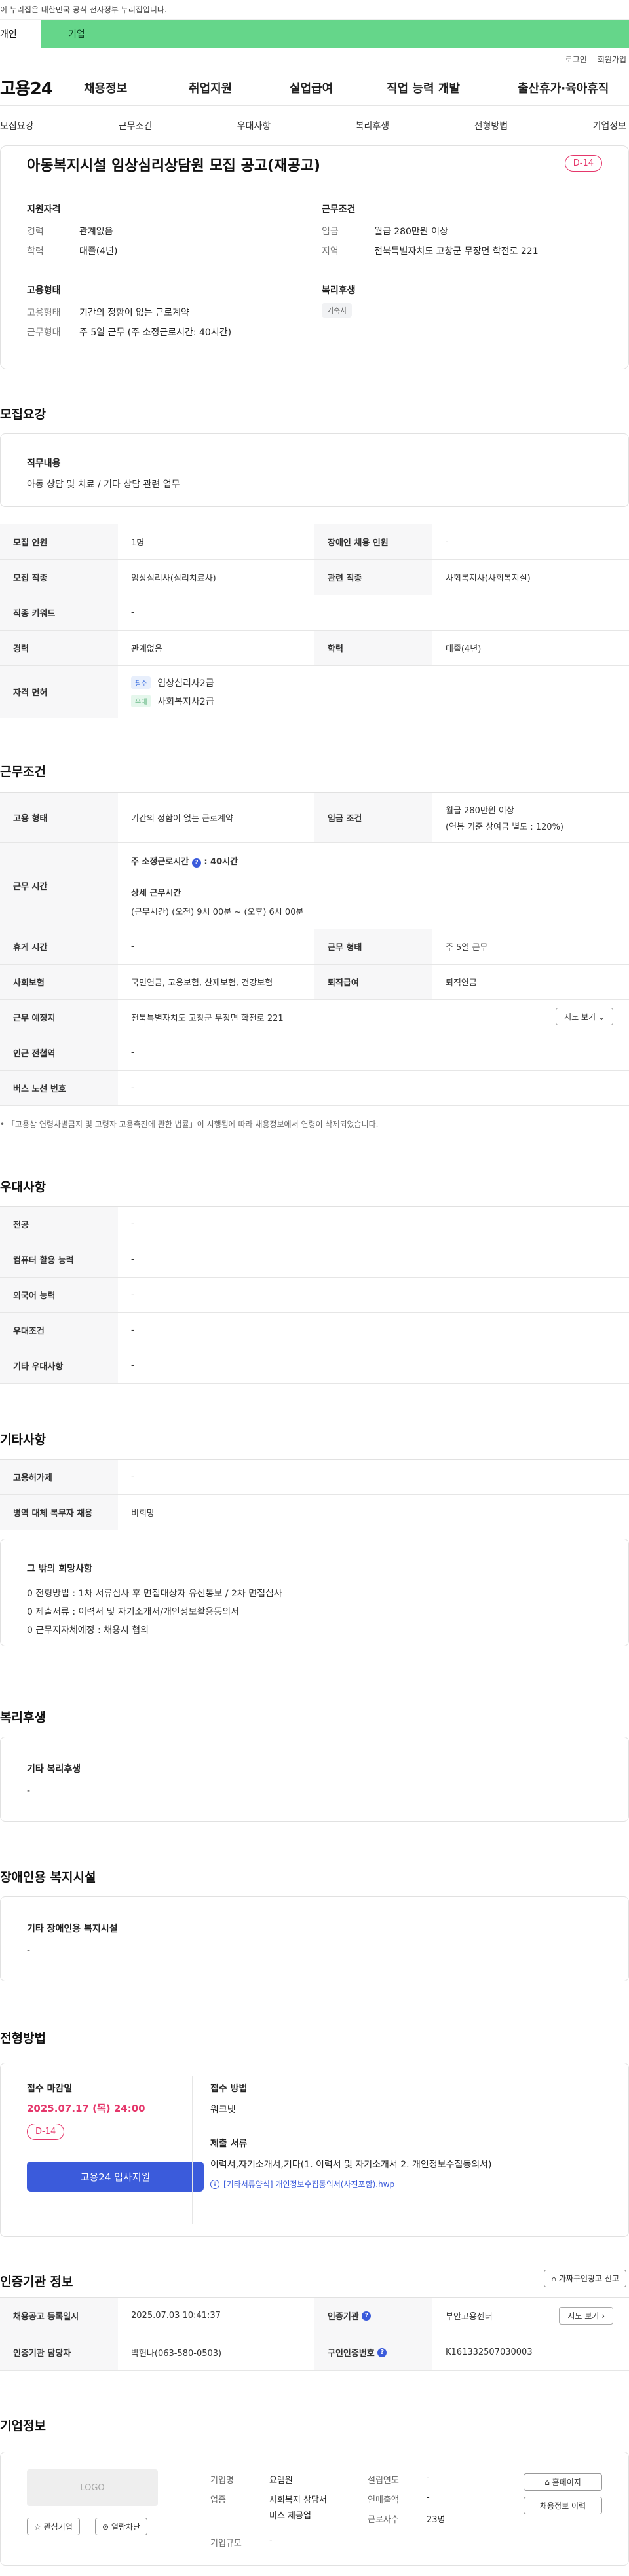  What do you see at coordinates (23, 1187) in the screenshot?
I see `pref-heading: 우대사항` at bounding box center [23, 1187].